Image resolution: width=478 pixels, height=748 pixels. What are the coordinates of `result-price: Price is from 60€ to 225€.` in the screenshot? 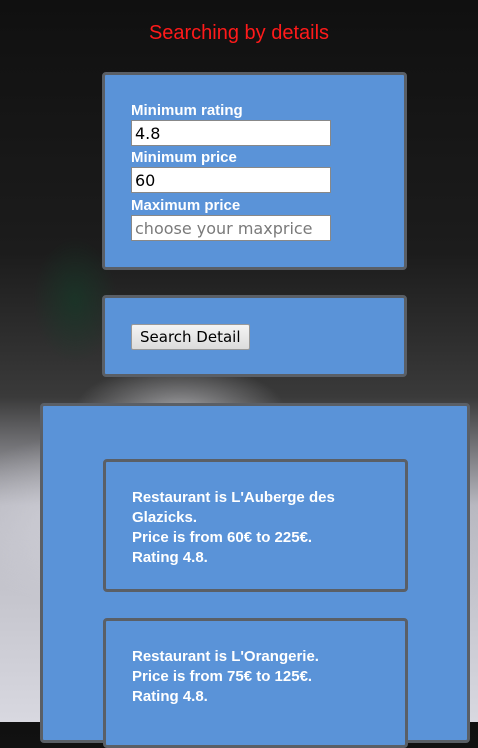 It's located at (222, 537).